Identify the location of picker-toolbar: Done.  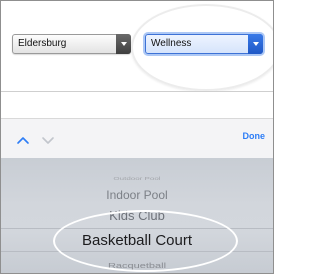
(137, 138).